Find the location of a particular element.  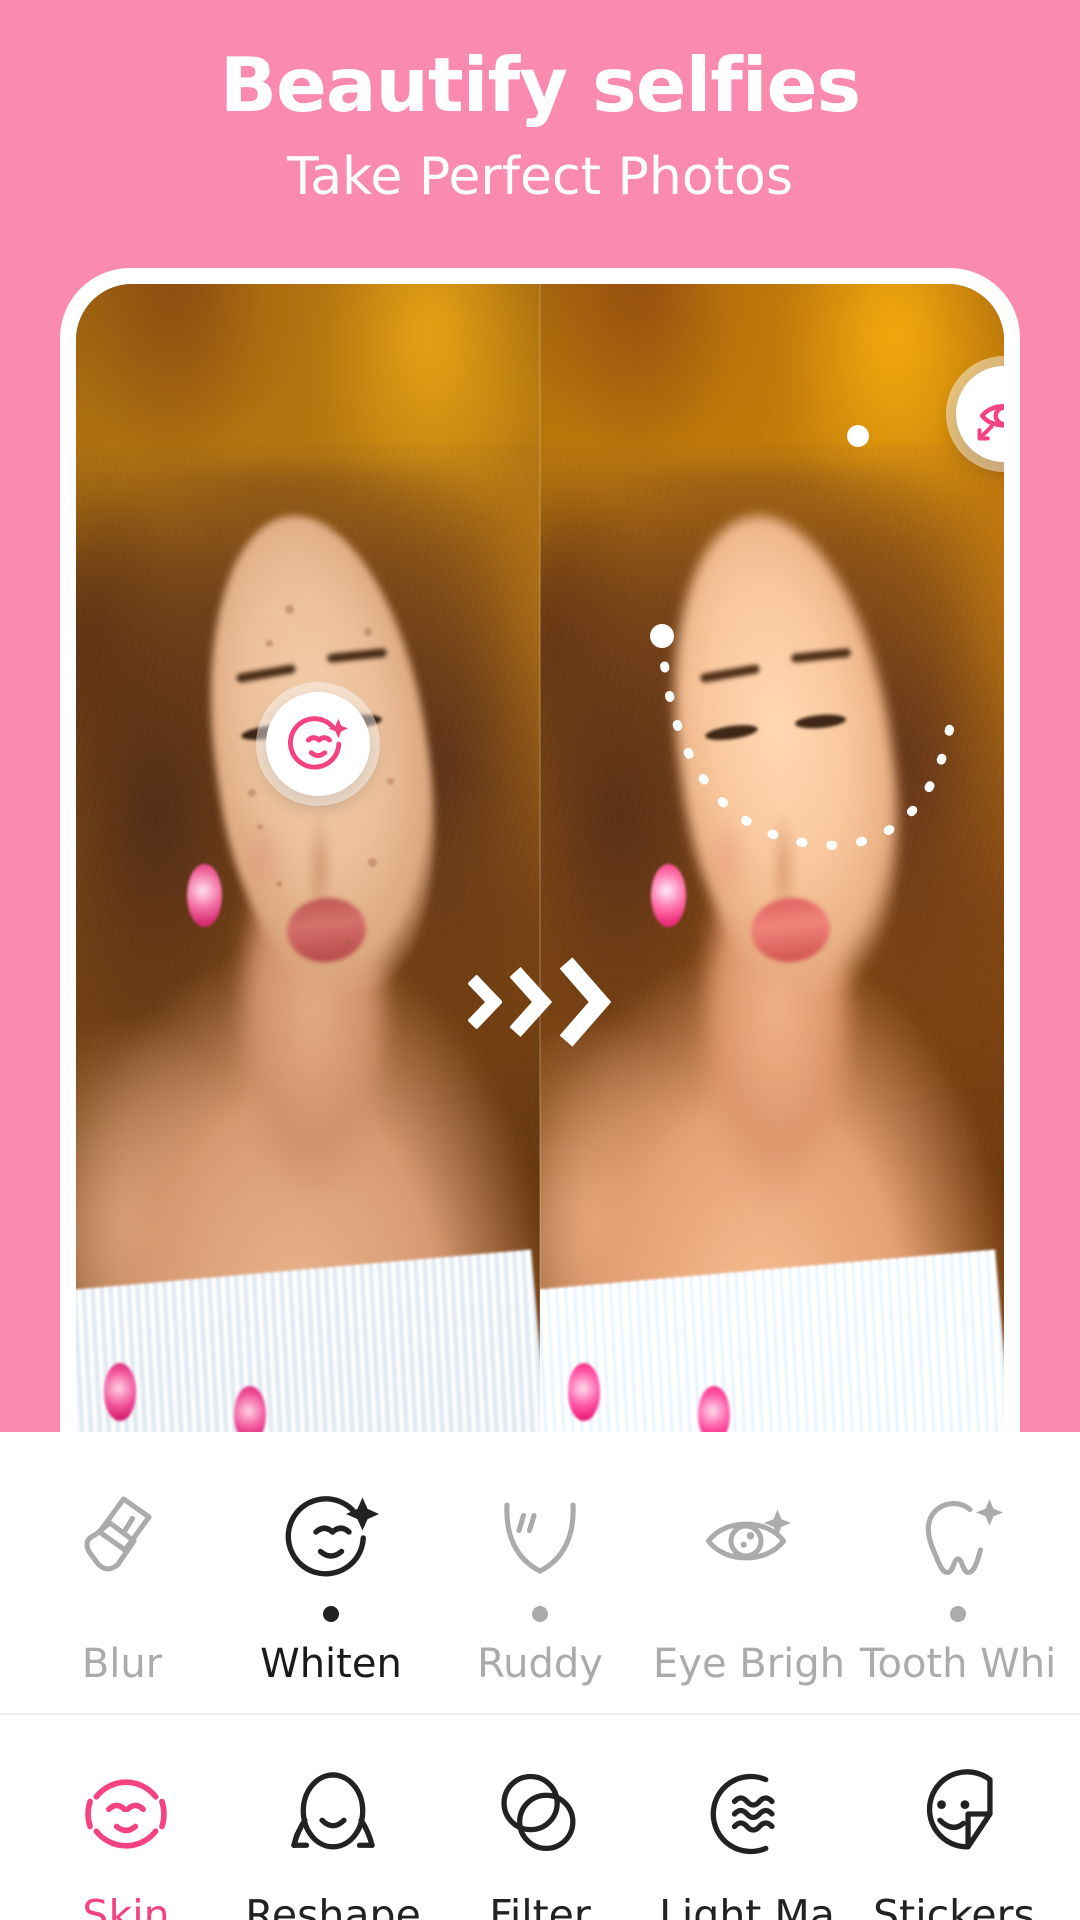

page-subtitle: Take Perfect Photos is located at coordinates (540, 177).